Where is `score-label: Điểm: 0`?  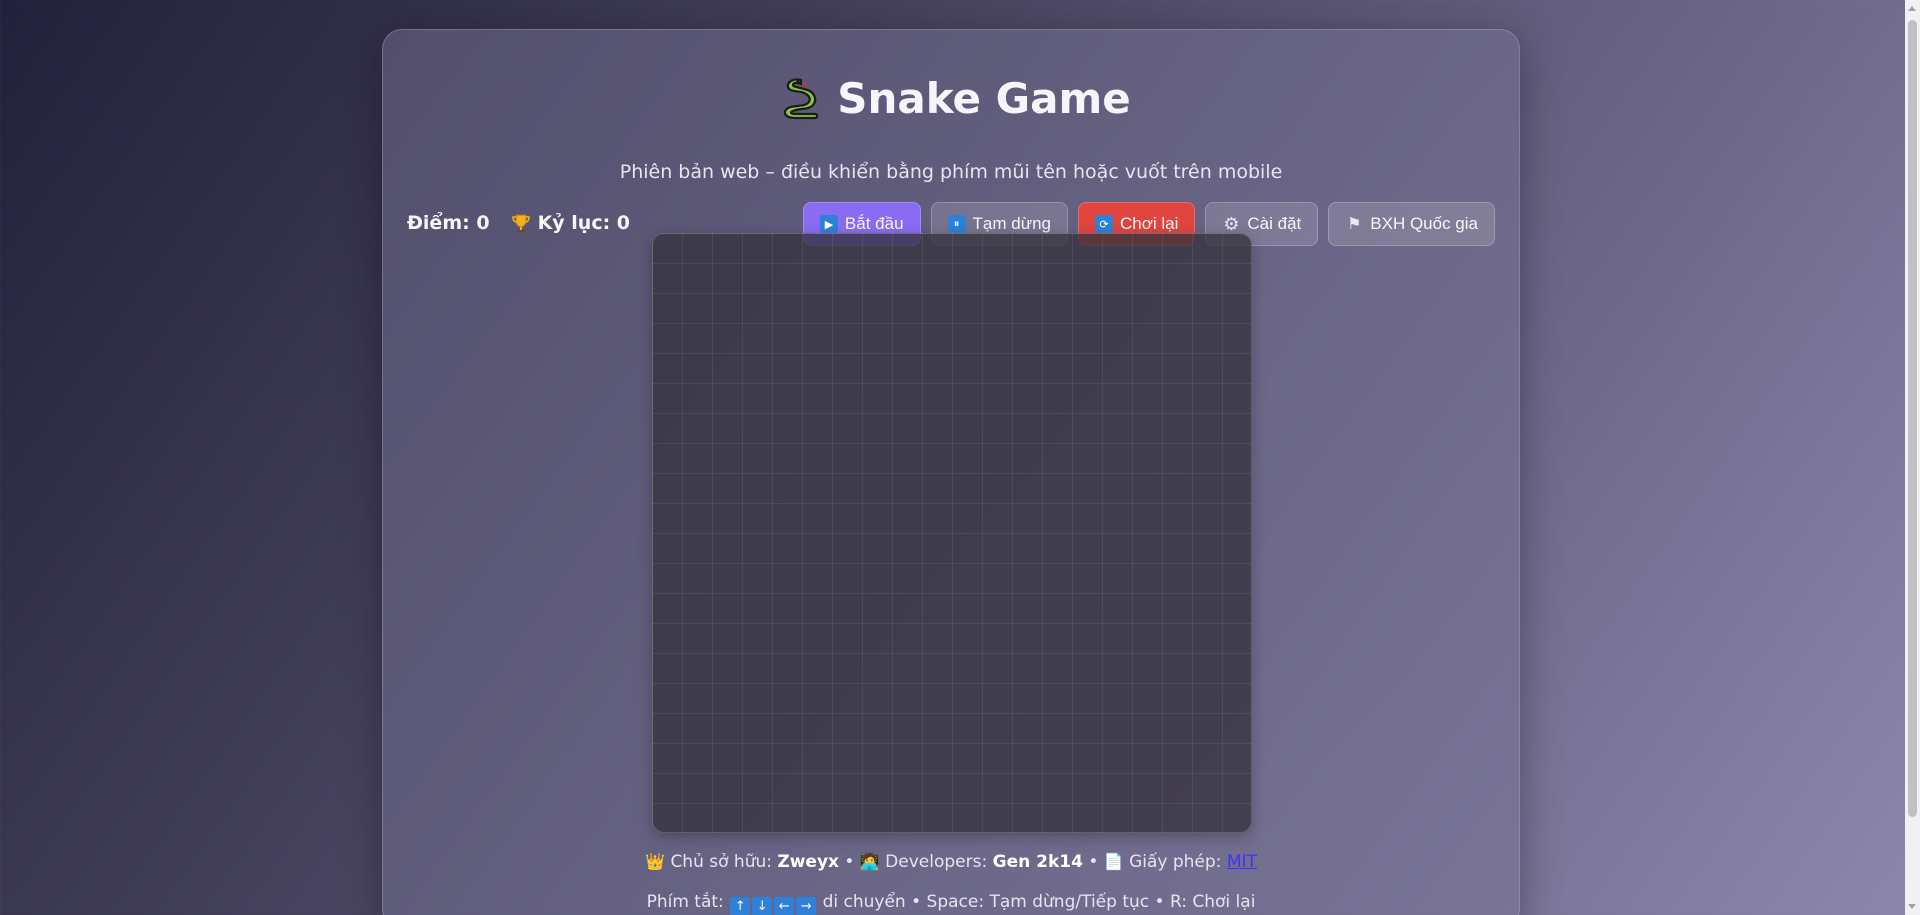 score-label: Điểm: 0 is located at coordinates (448, 223).